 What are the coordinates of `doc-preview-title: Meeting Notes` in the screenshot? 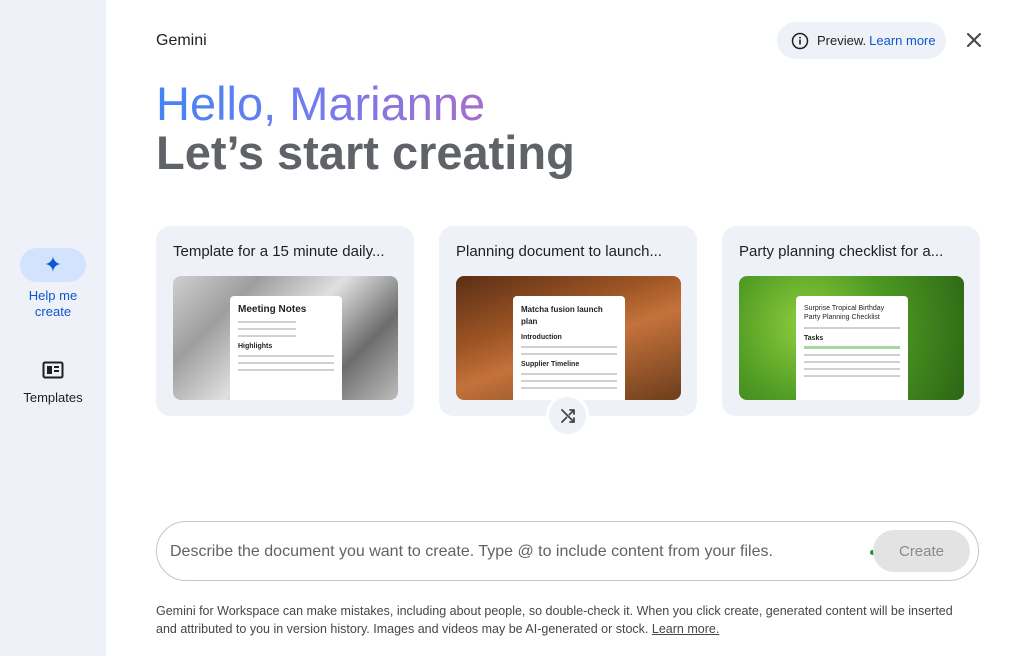 It's located at (272, 309).